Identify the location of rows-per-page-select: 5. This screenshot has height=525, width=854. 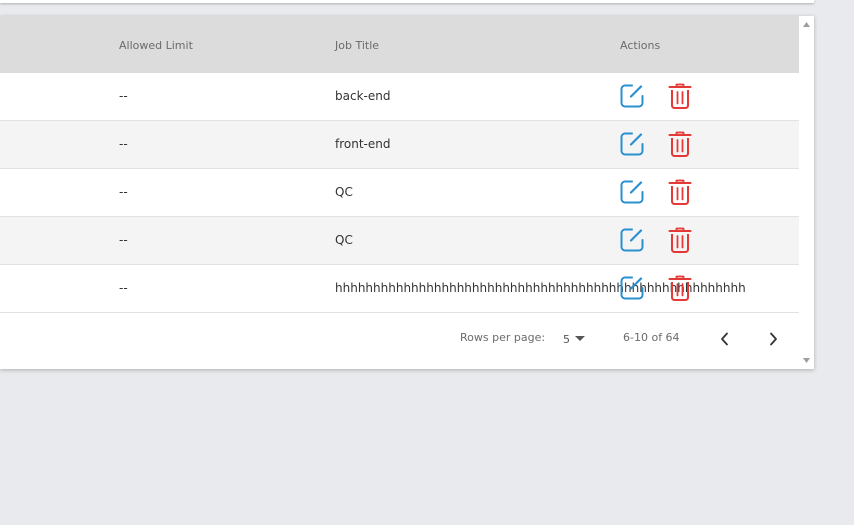
(576, 339).